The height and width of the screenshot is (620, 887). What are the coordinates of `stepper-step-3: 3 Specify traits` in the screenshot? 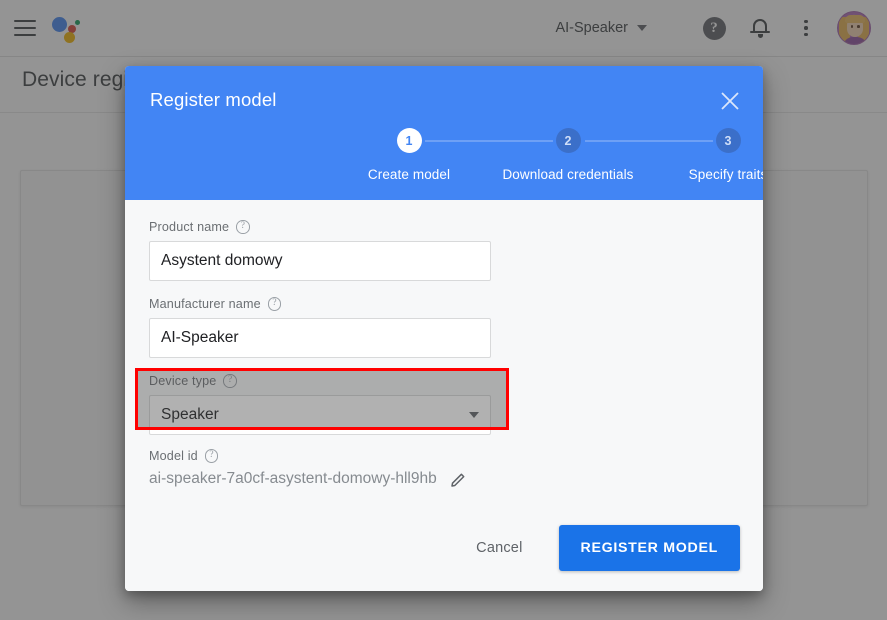 It's located at (708, 155).